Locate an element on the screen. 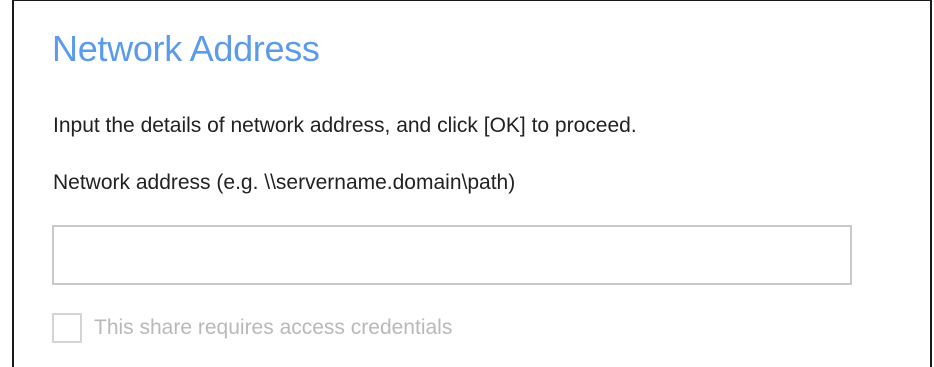  credentials-checkbox is located at coordinates (67, 328).